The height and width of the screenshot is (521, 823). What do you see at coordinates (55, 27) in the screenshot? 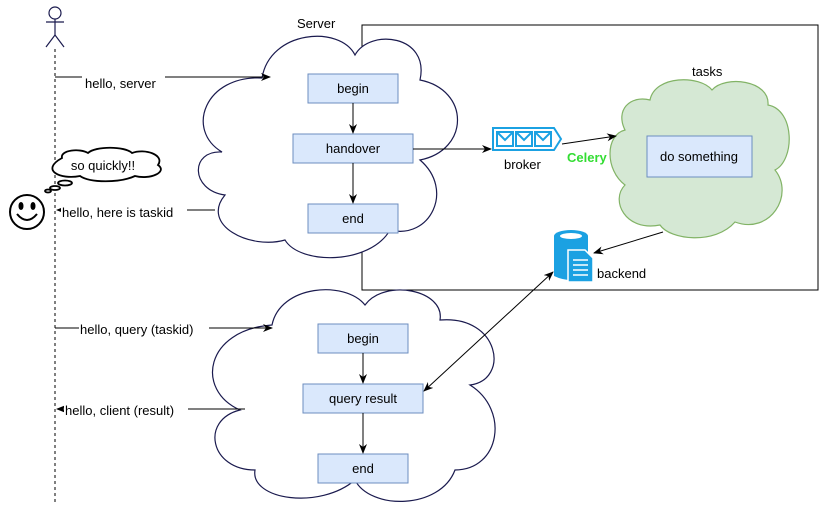
I see `actor-icon` at bounding box center [55, 27].